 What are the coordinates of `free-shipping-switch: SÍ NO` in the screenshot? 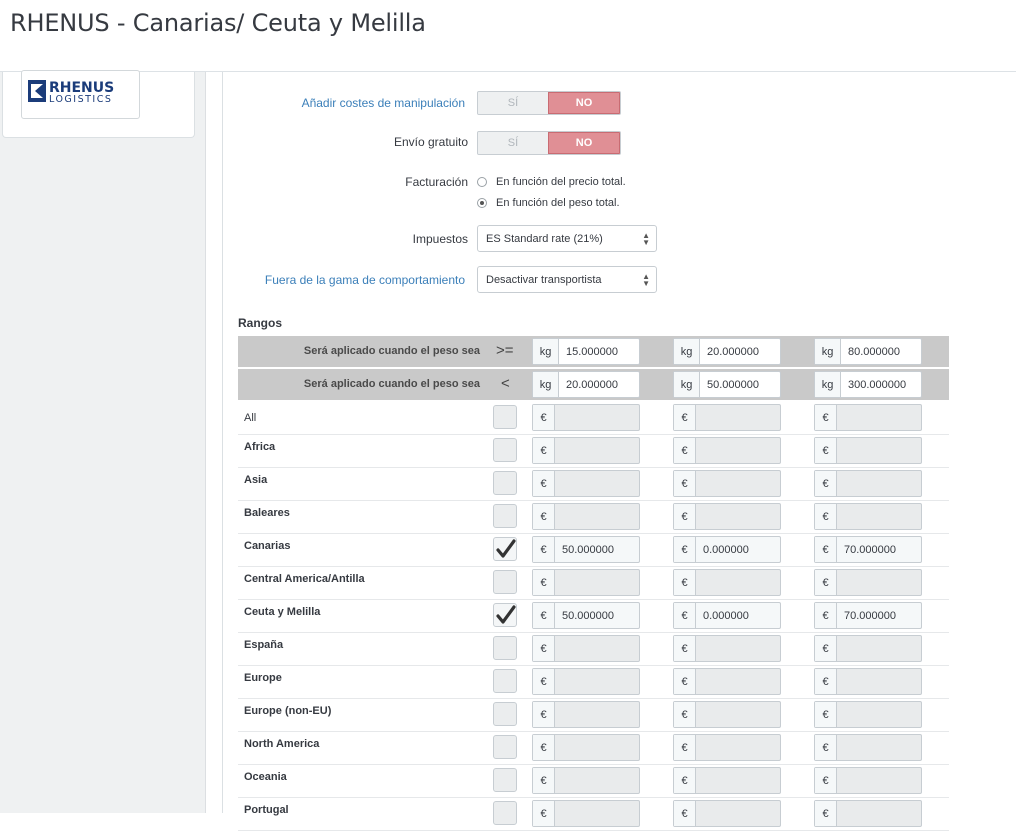 It's located at (549, 143).